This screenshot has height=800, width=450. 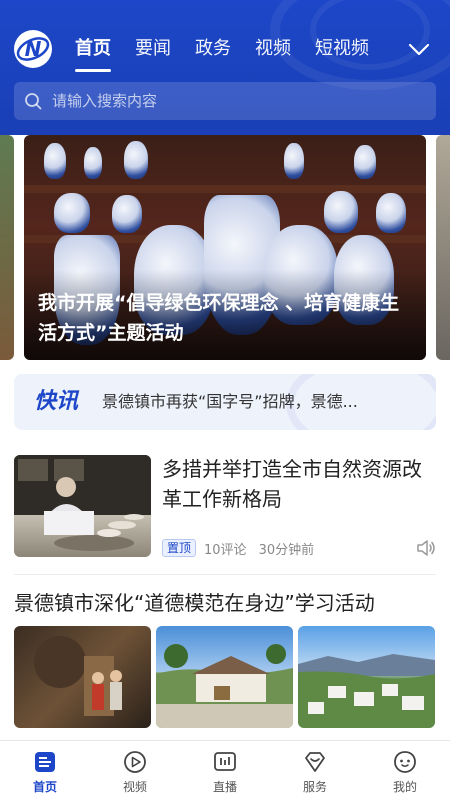 What do you see at coordinates (405, 762) in the screenshot?
I see `profile-icon` at bounding box center [405, 762].